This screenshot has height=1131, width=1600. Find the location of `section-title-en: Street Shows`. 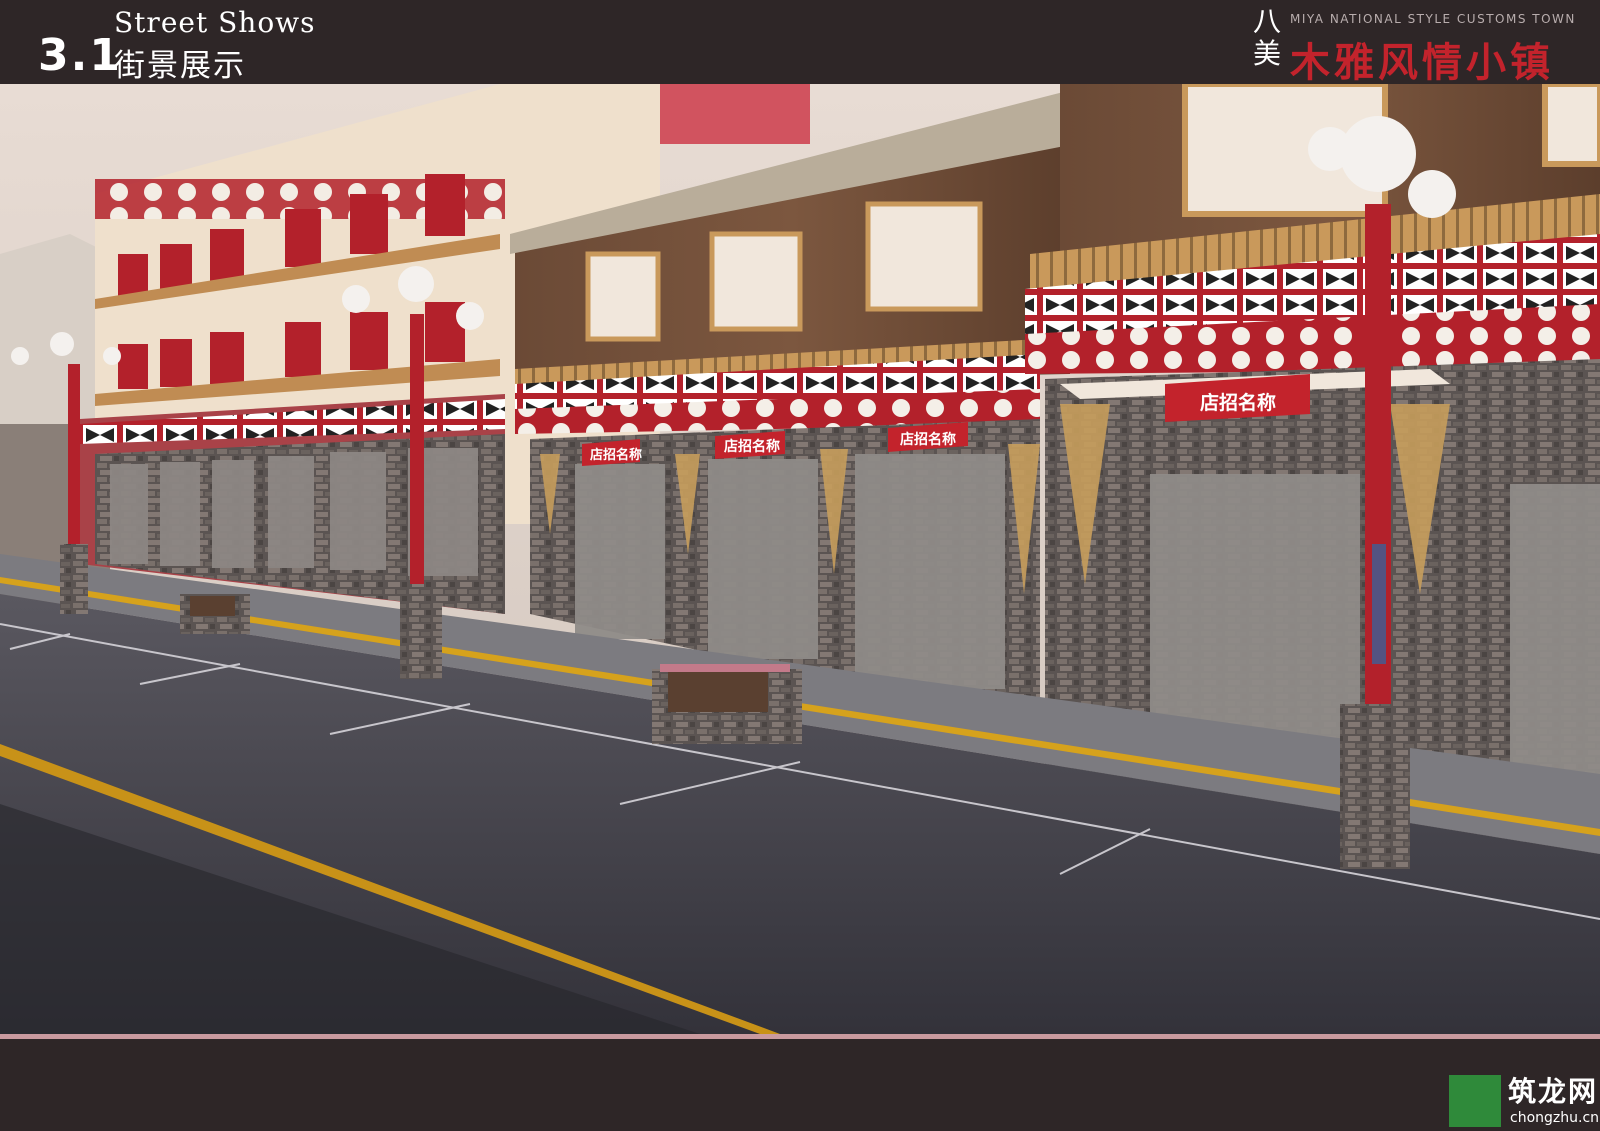

section-title-en: Street Shows is located at coordinates (215, 22).